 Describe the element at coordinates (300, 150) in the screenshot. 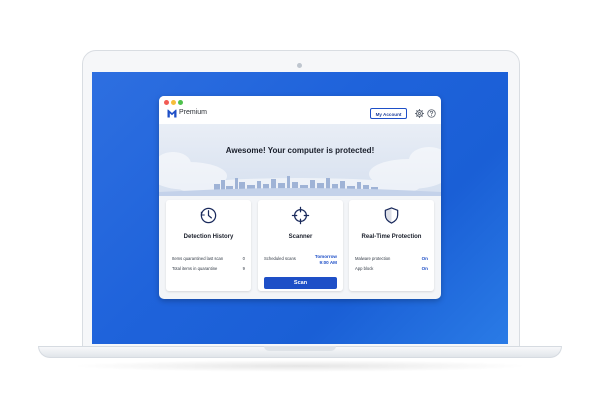

I see `protection-status-headline: Awesome! Your computer is protected!` at that location.